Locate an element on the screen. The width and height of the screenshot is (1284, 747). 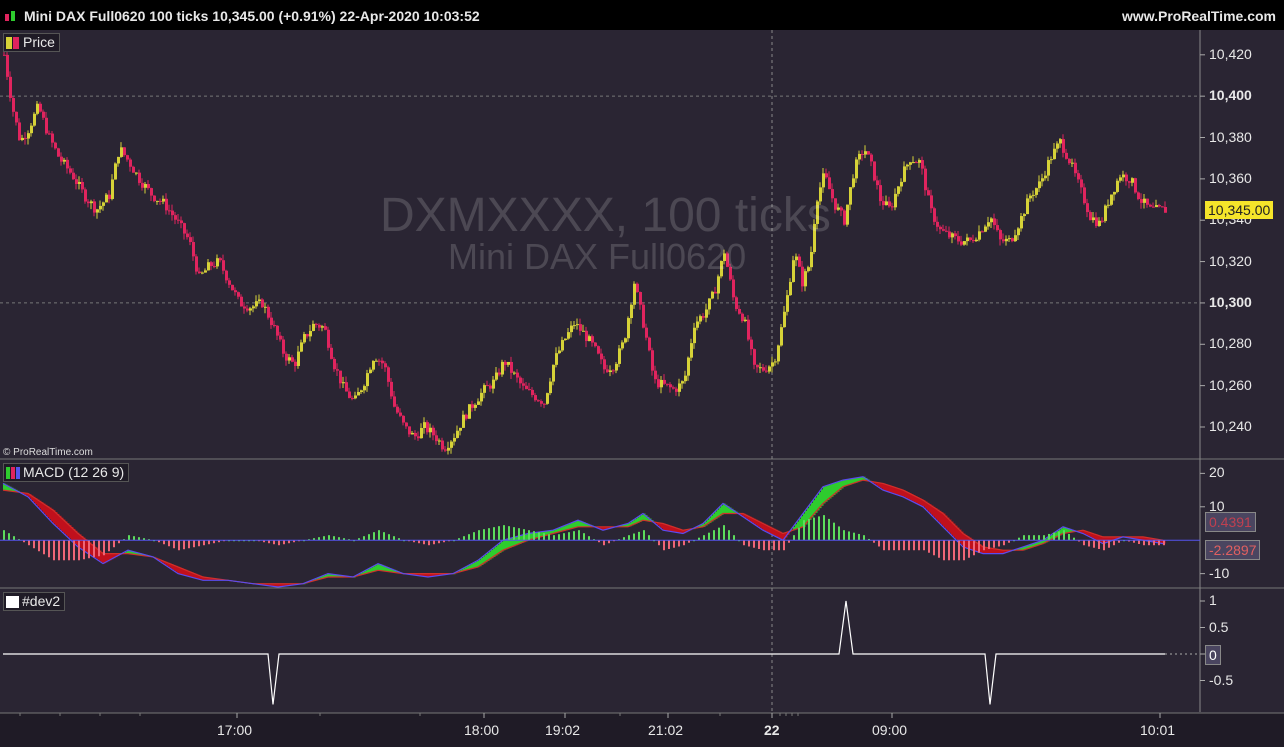
price-tick-label: 10,260 is located at coordinates (1230, 384).